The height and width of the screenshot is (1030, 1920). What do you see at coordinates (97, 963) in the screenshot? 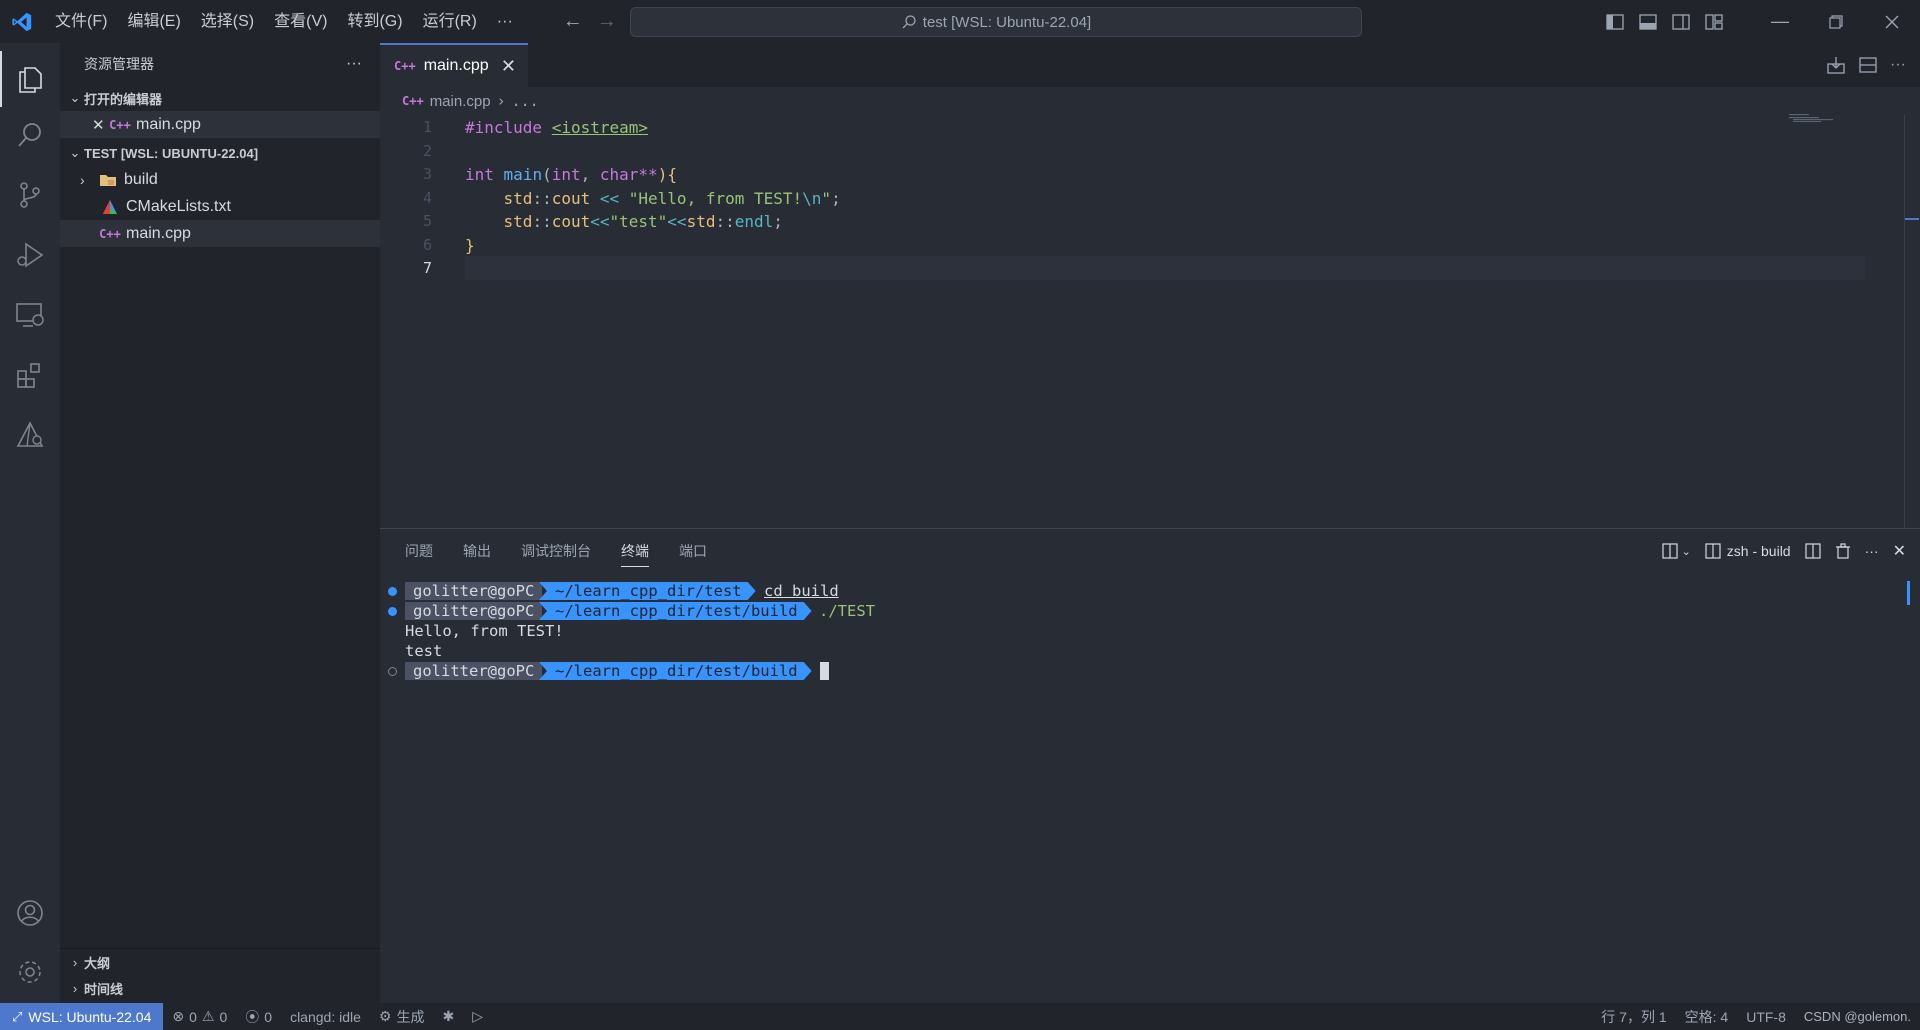
I see `outline-label: 大纲` at bounding box center [97, 963].